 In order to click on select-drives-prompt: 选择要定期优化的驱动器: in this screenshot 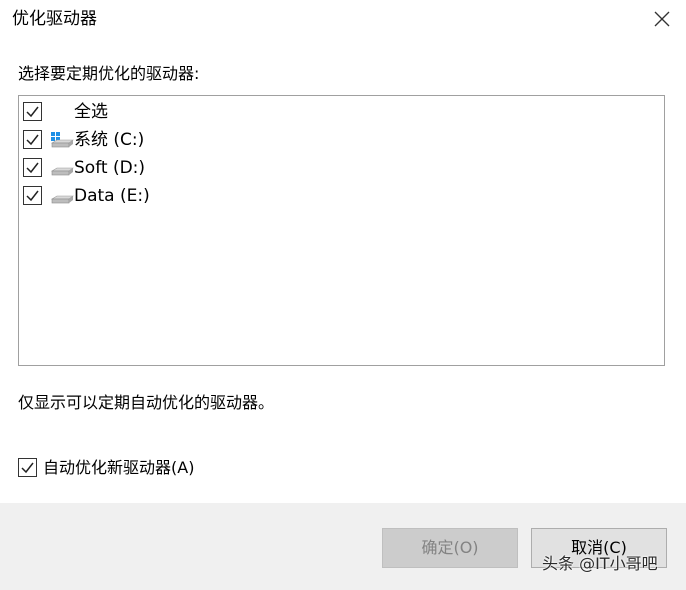, I will do `click(109, 73)`.